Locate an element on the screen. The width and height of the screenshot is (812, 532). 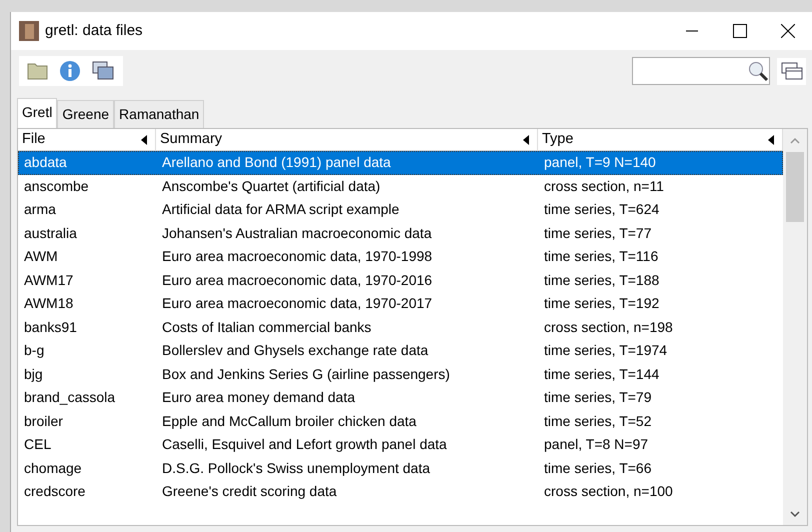
table-cell-text: Euro area macroeconomic data, 1970-1998 is located at coordinates (297, 256).